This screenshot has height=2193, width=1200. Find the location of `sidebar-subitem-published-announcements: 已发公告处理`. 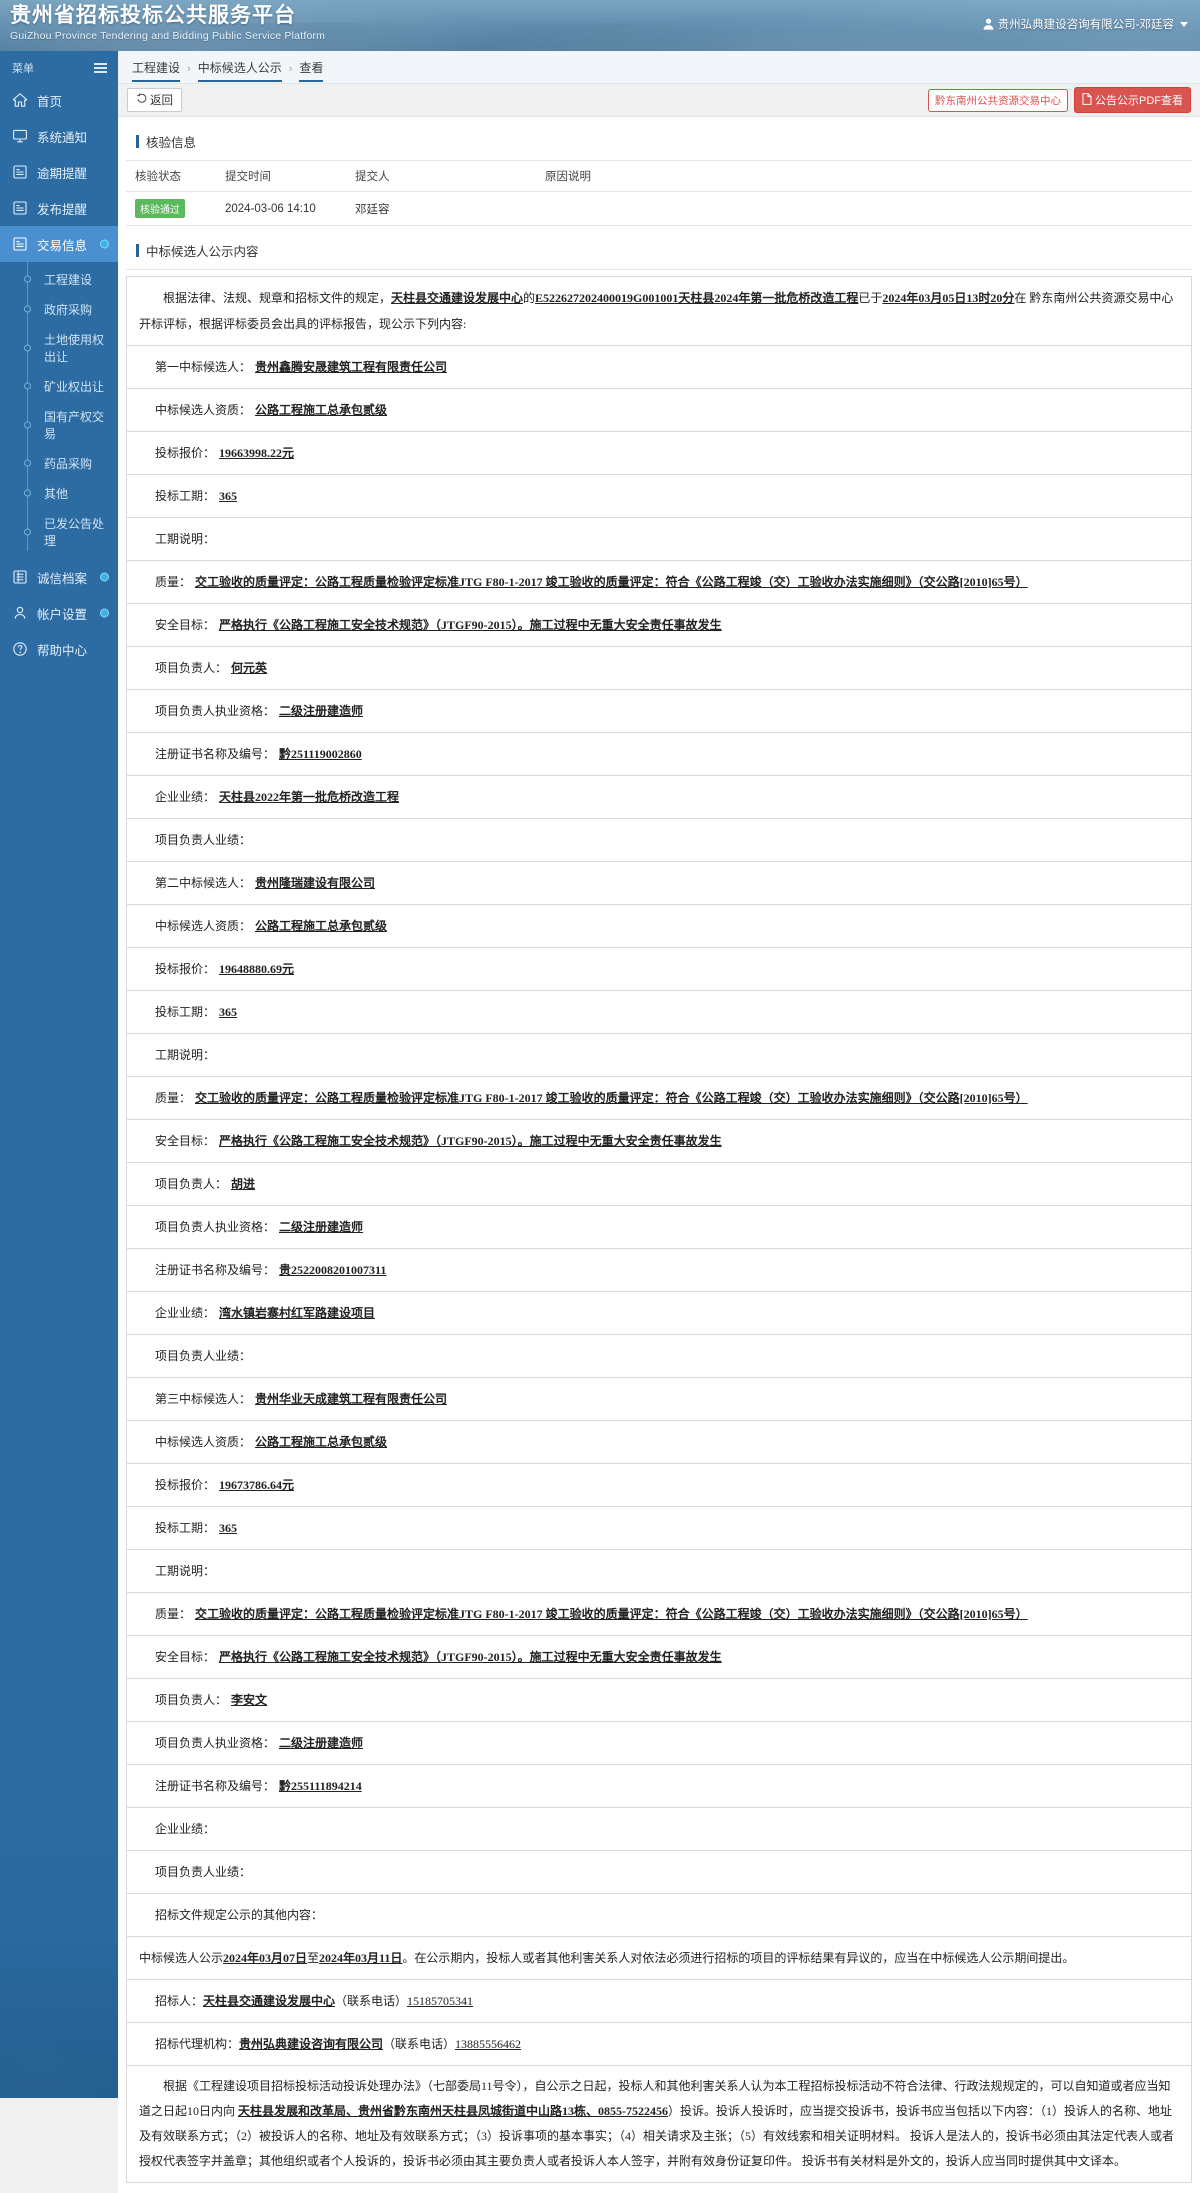

sidebar-subitem-published-announcements: 已发公告处理 is located at coordinates (59, 531).